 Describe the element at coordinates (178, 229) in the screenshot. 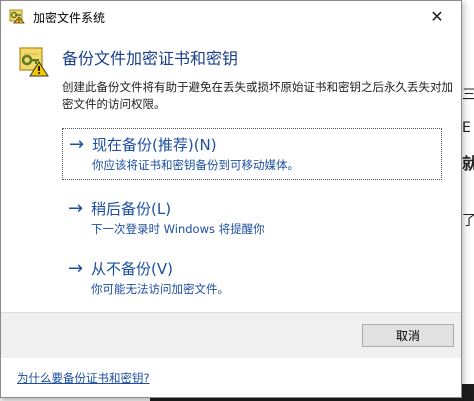

I see `option-subtitle: 下一次登录时 Windows 将提醒你` at that location.